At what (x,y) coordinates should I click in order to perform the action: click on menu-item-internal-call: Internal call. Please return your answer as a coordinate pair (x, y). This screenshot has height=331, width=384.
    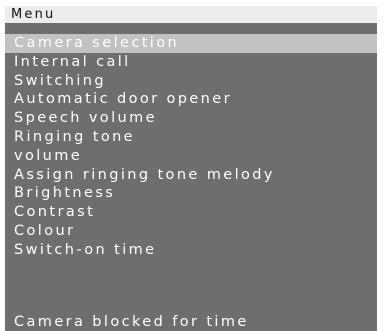
    Looking at the image, I should click on (191, 62).